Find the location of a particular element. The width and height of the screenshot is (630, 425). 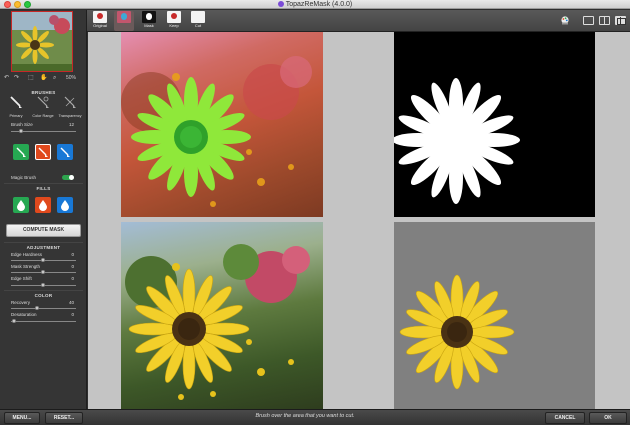

magic-brush-label: Magic Brush is located at coordinates (24, 177).